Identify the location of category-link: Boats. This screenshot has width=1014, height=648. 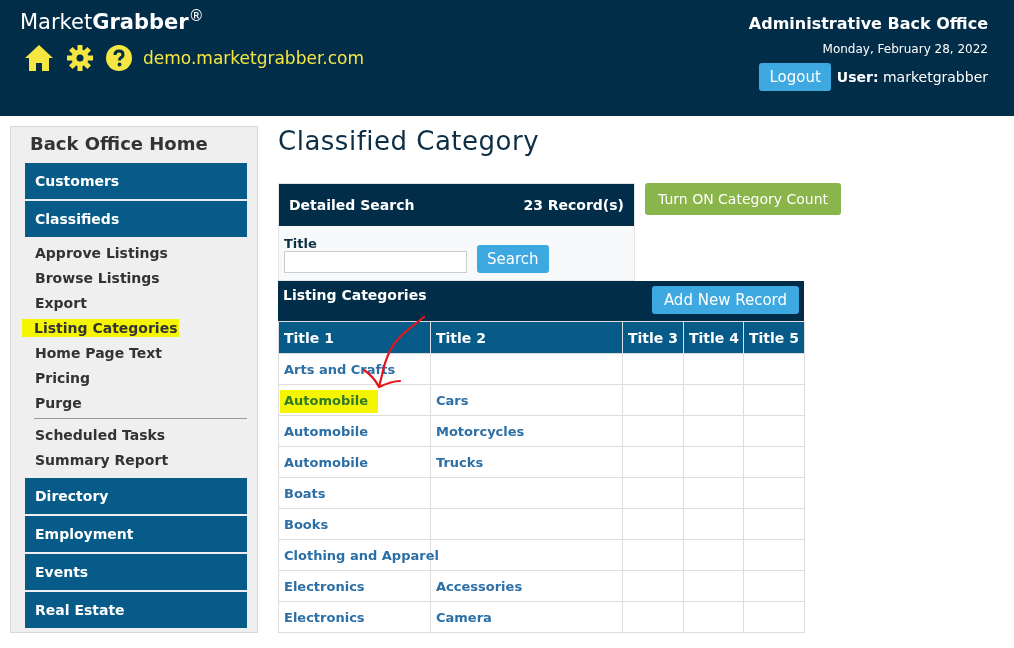
(305, 493).